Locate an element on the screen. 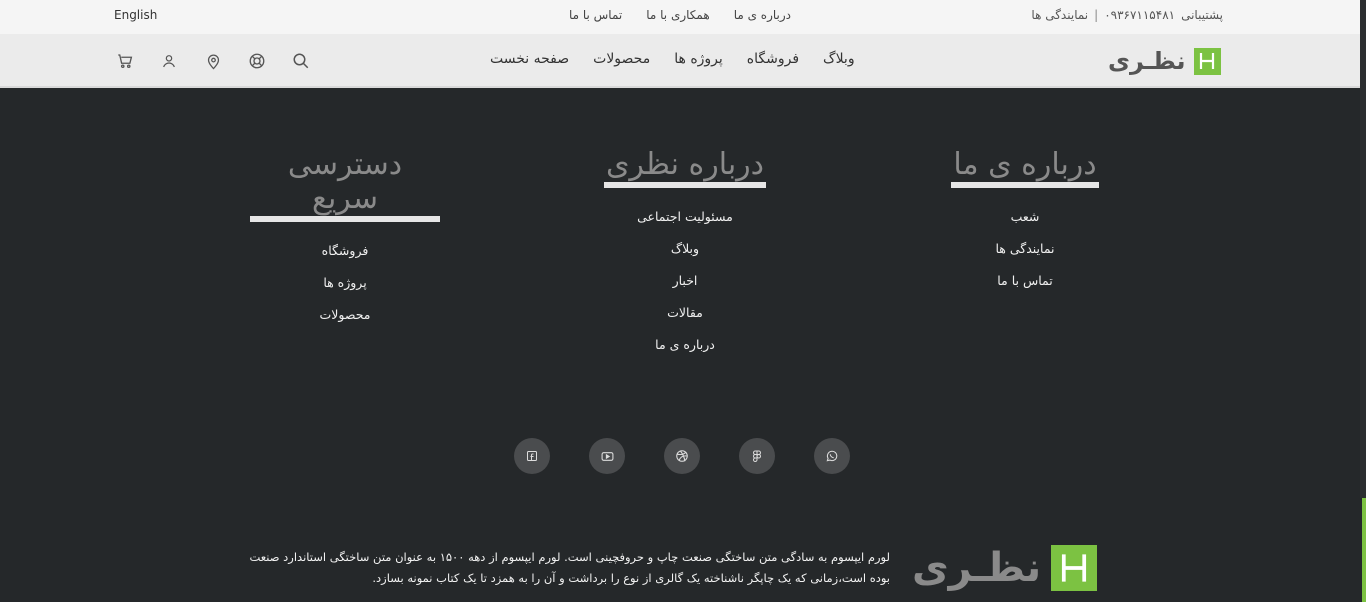 Image resolution: width=1366 pixels, height=602 pixels. top-link-about: درباره ی ما is located at coordinates (762, 15).